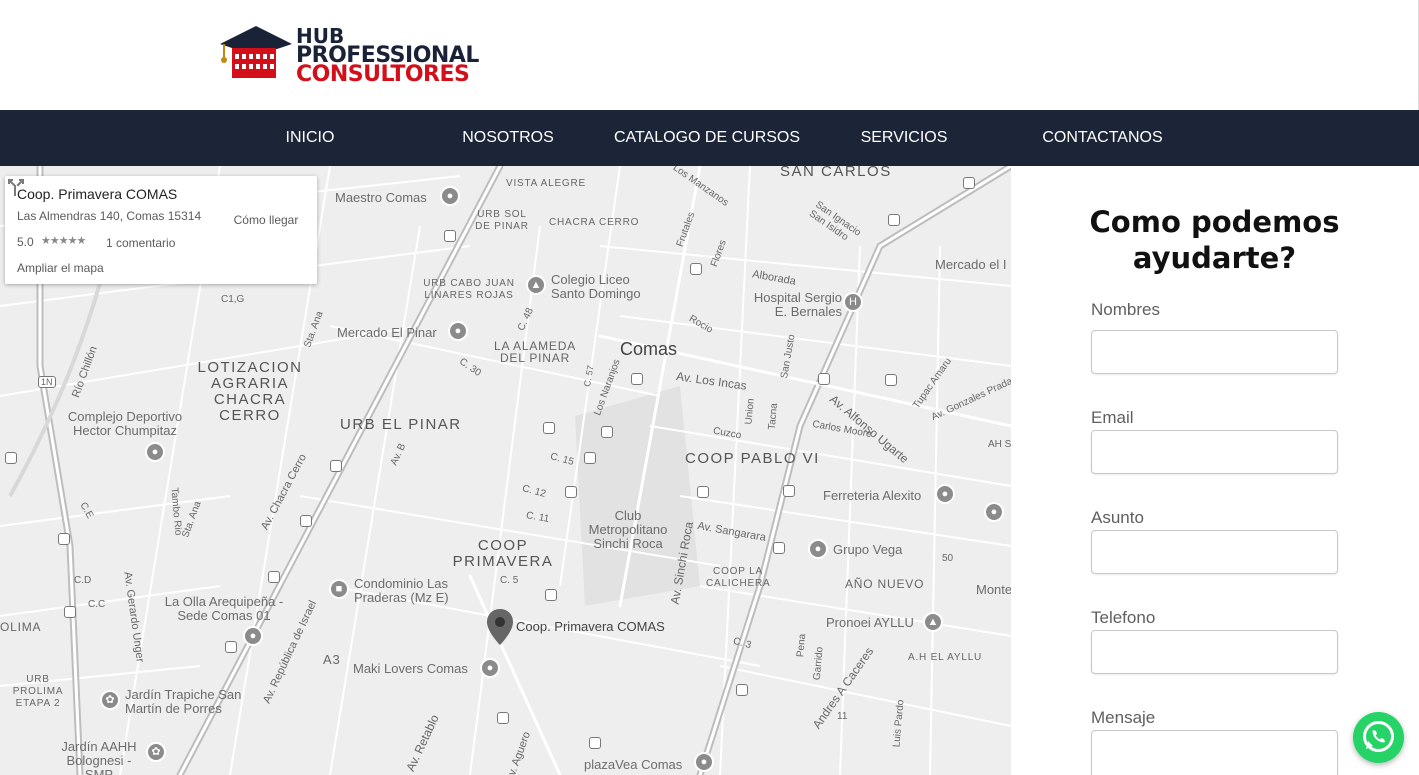 The height and width of the screenshot is (775, 1419). I want to click on map-poi-label: Mercado el I, so click(971, 265).